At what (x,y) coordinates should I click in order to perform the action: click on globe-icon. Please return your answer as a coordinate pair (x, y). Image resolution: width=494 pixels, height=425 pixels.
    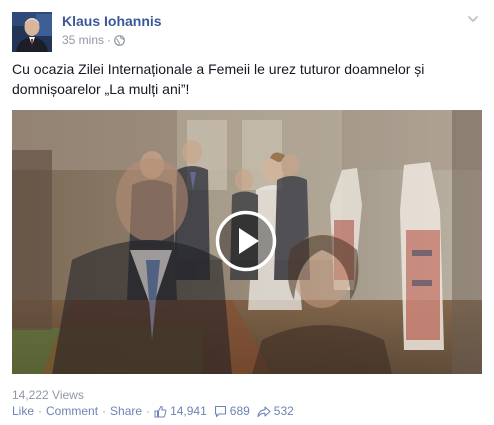
    Looking at the image, I should click on (119, 40).